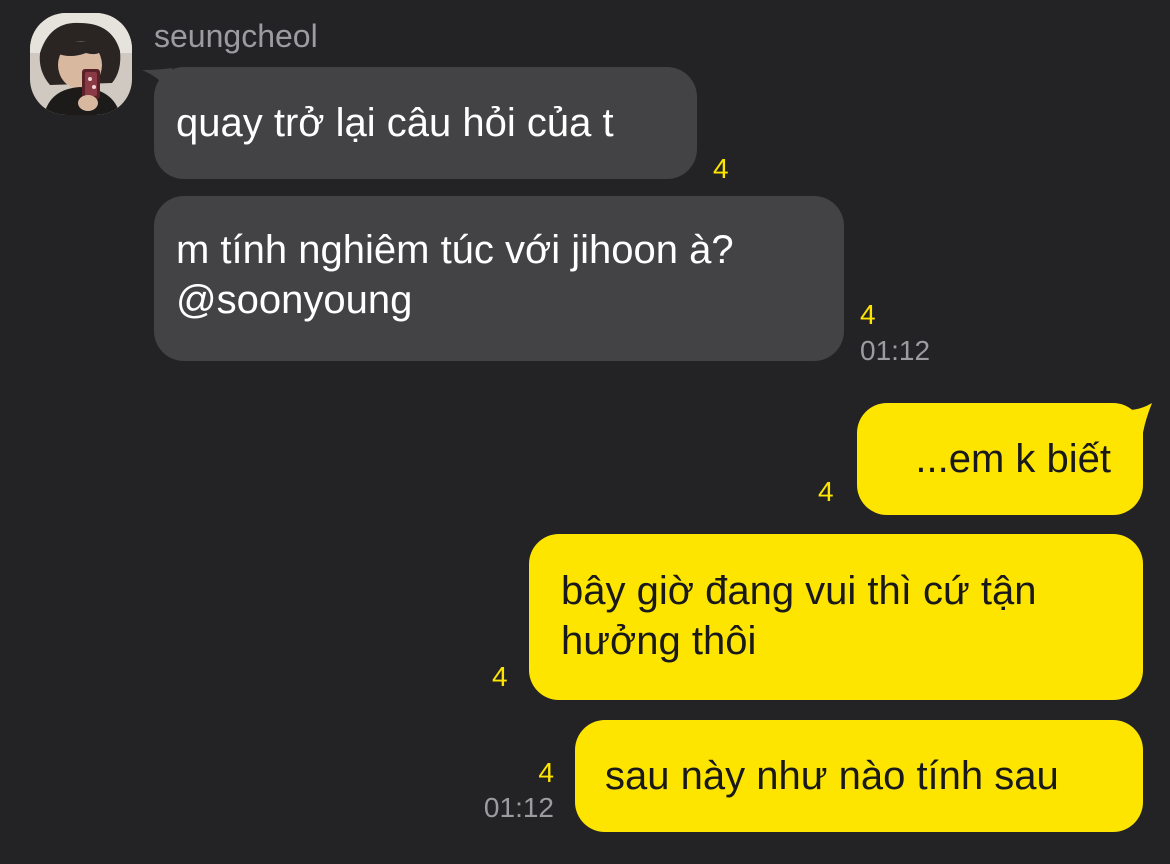 The image size is (1170, 864). Describe the element at coordinates (395, 123) in the screenshot. I see `message-text: quay trở lại câu hỏi của t` at that location.